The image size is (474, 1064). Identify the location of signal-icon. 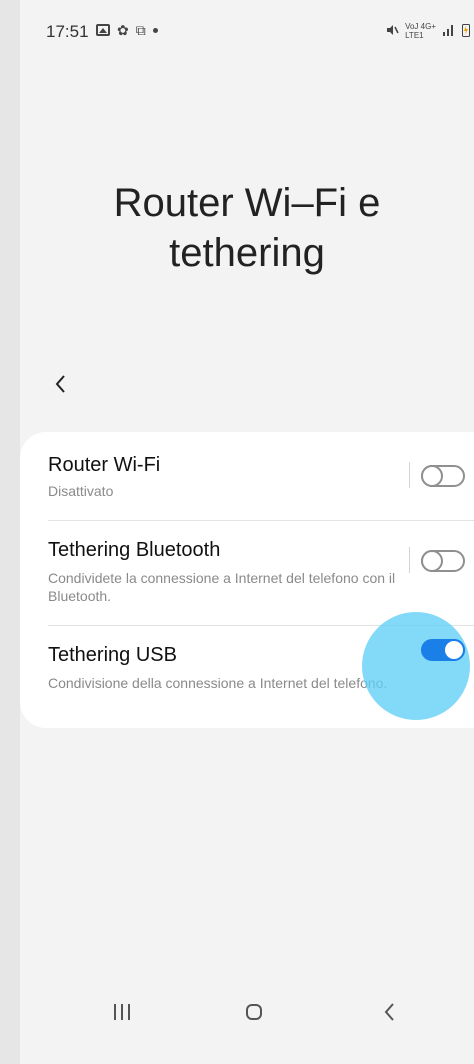
(449, 31).